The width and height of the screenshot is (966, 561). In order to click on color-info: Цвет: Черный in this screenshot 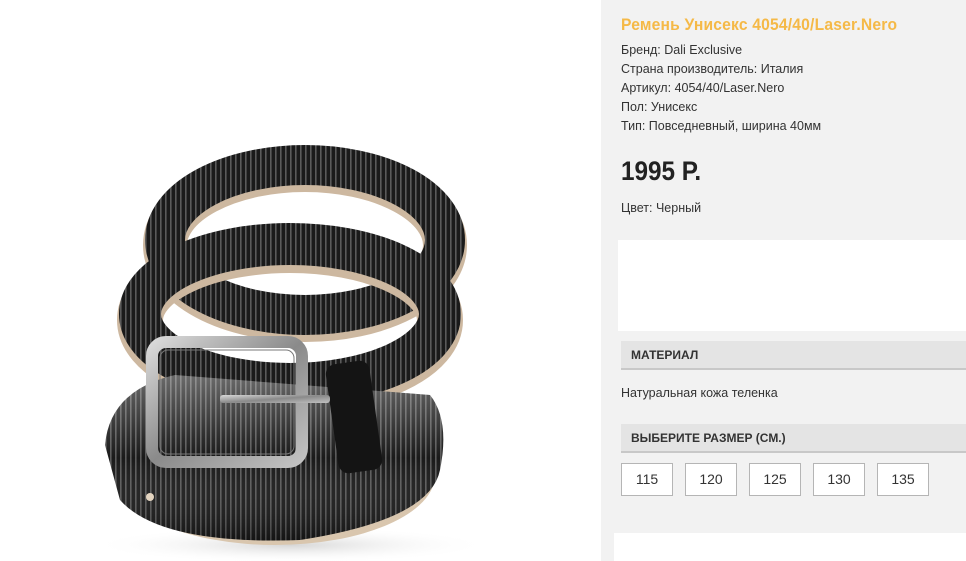, I will do `click(661, 208)`.